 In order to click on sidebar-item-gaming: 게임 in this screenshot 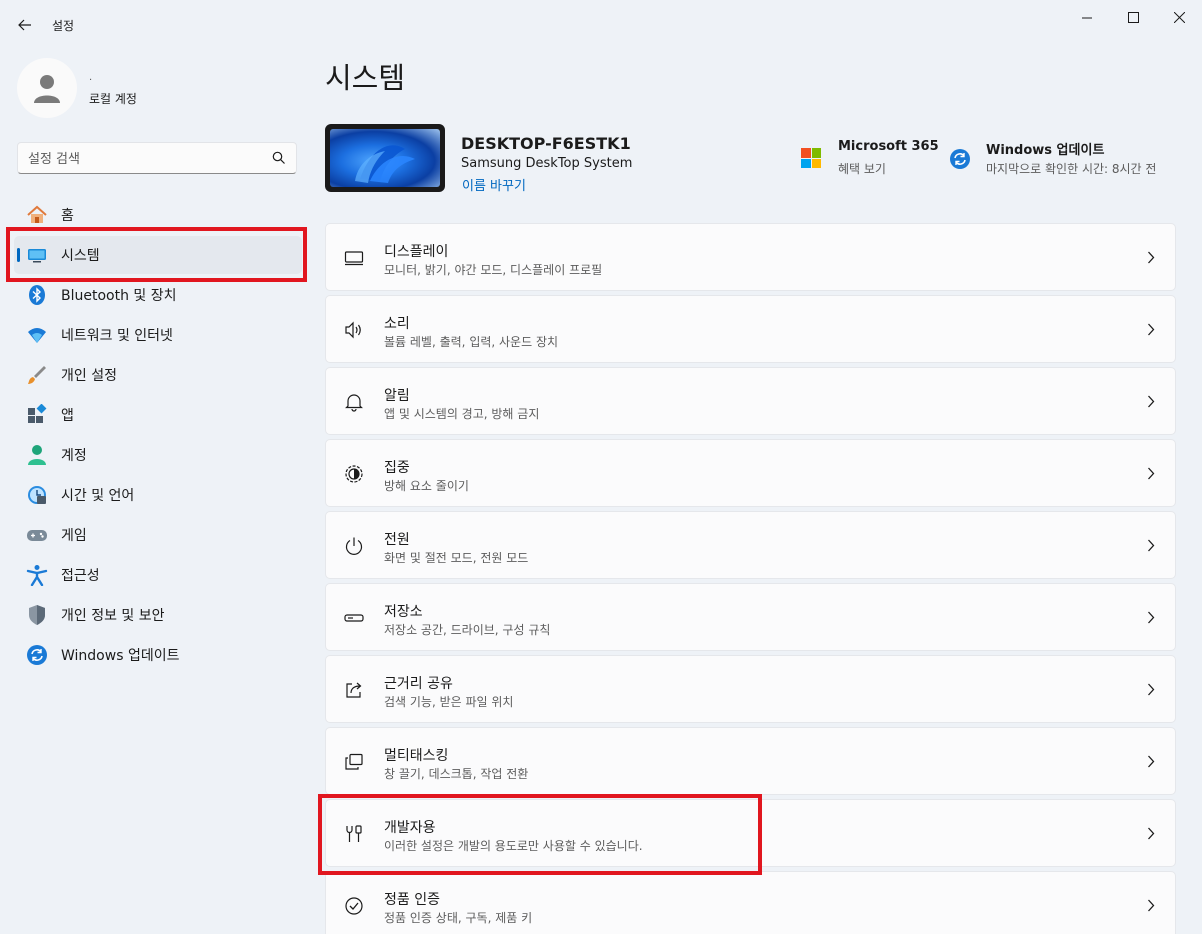, I will do `click(158, 535)`.